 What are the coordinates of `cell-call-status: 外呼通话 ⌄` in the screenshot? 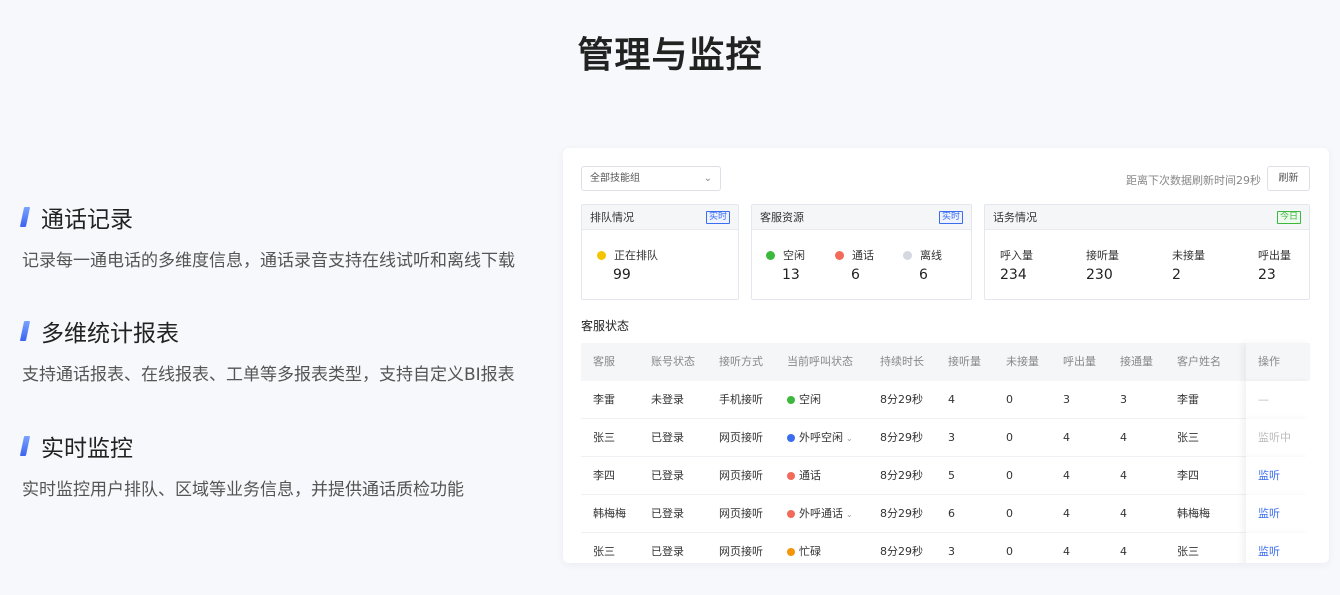 It's located at (820, 514).